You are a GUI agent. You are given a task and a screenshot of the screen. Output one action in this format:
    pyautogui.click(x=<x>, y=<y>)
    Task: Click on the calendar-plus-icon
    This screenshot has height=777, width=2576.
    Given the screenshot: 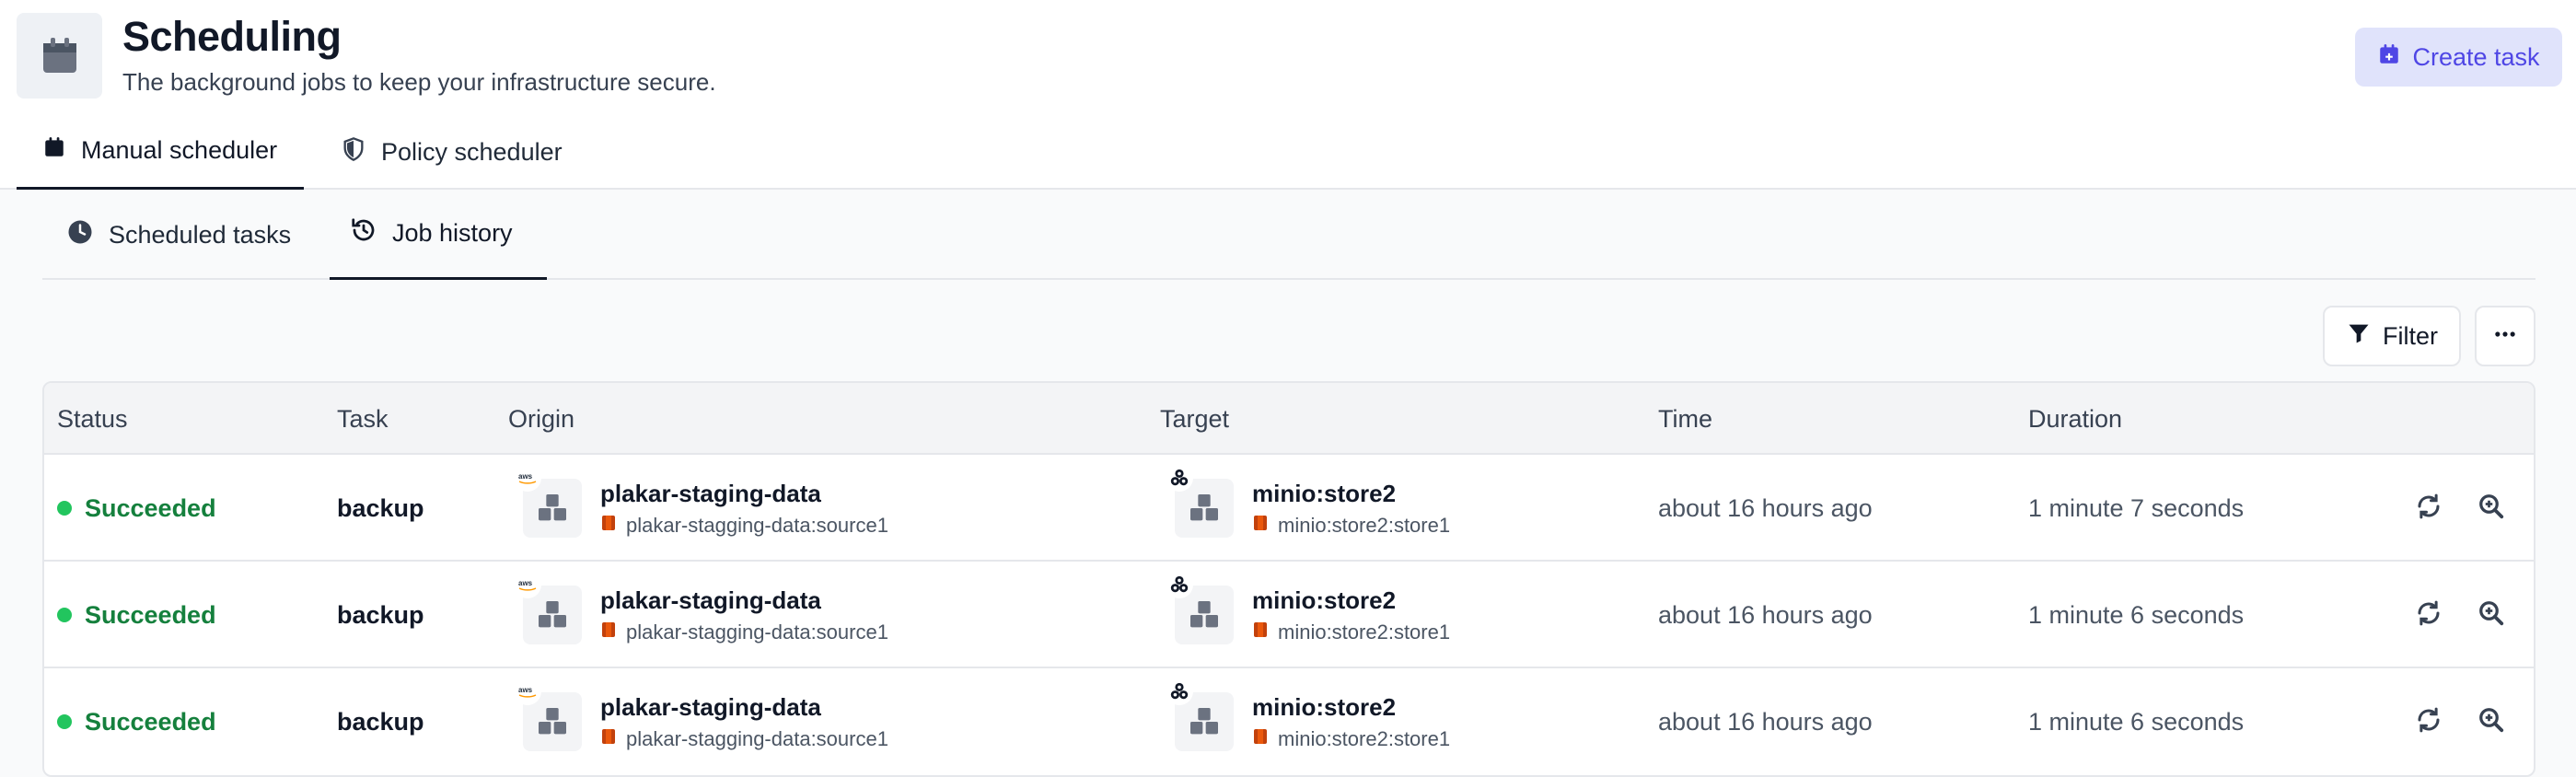 What is the action you would take?
    pyautogui.click(x=2389, y=57)
    